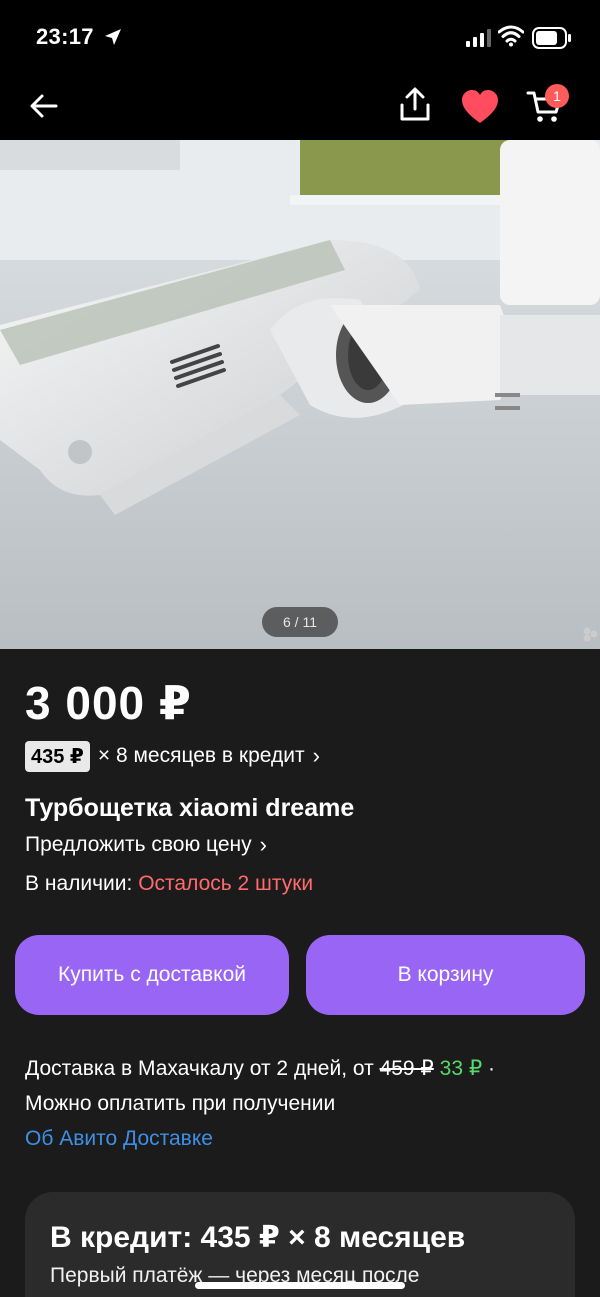 The image size is (600, 1297). I want to click on back-arrow-icon, so click(44, 106).